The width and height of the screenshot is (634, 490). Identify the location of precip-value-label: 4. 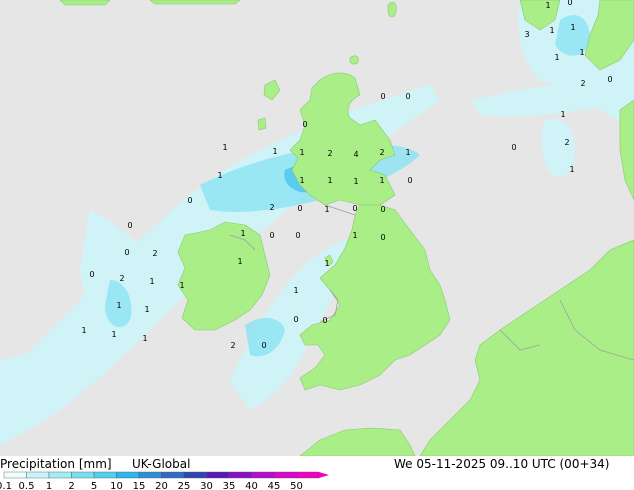
(355, 154).